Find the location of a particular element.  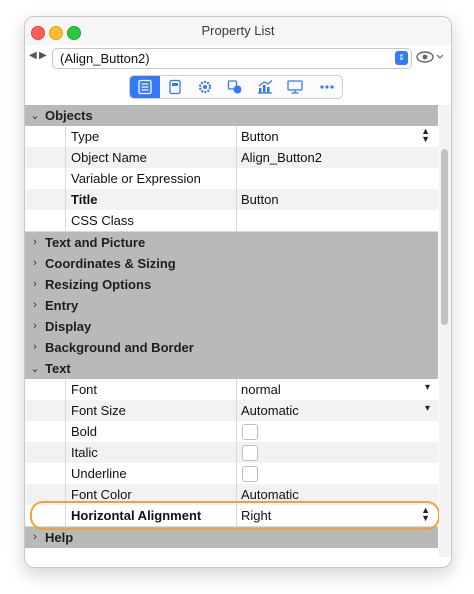

form-icon is located at coordinates (175, 87).